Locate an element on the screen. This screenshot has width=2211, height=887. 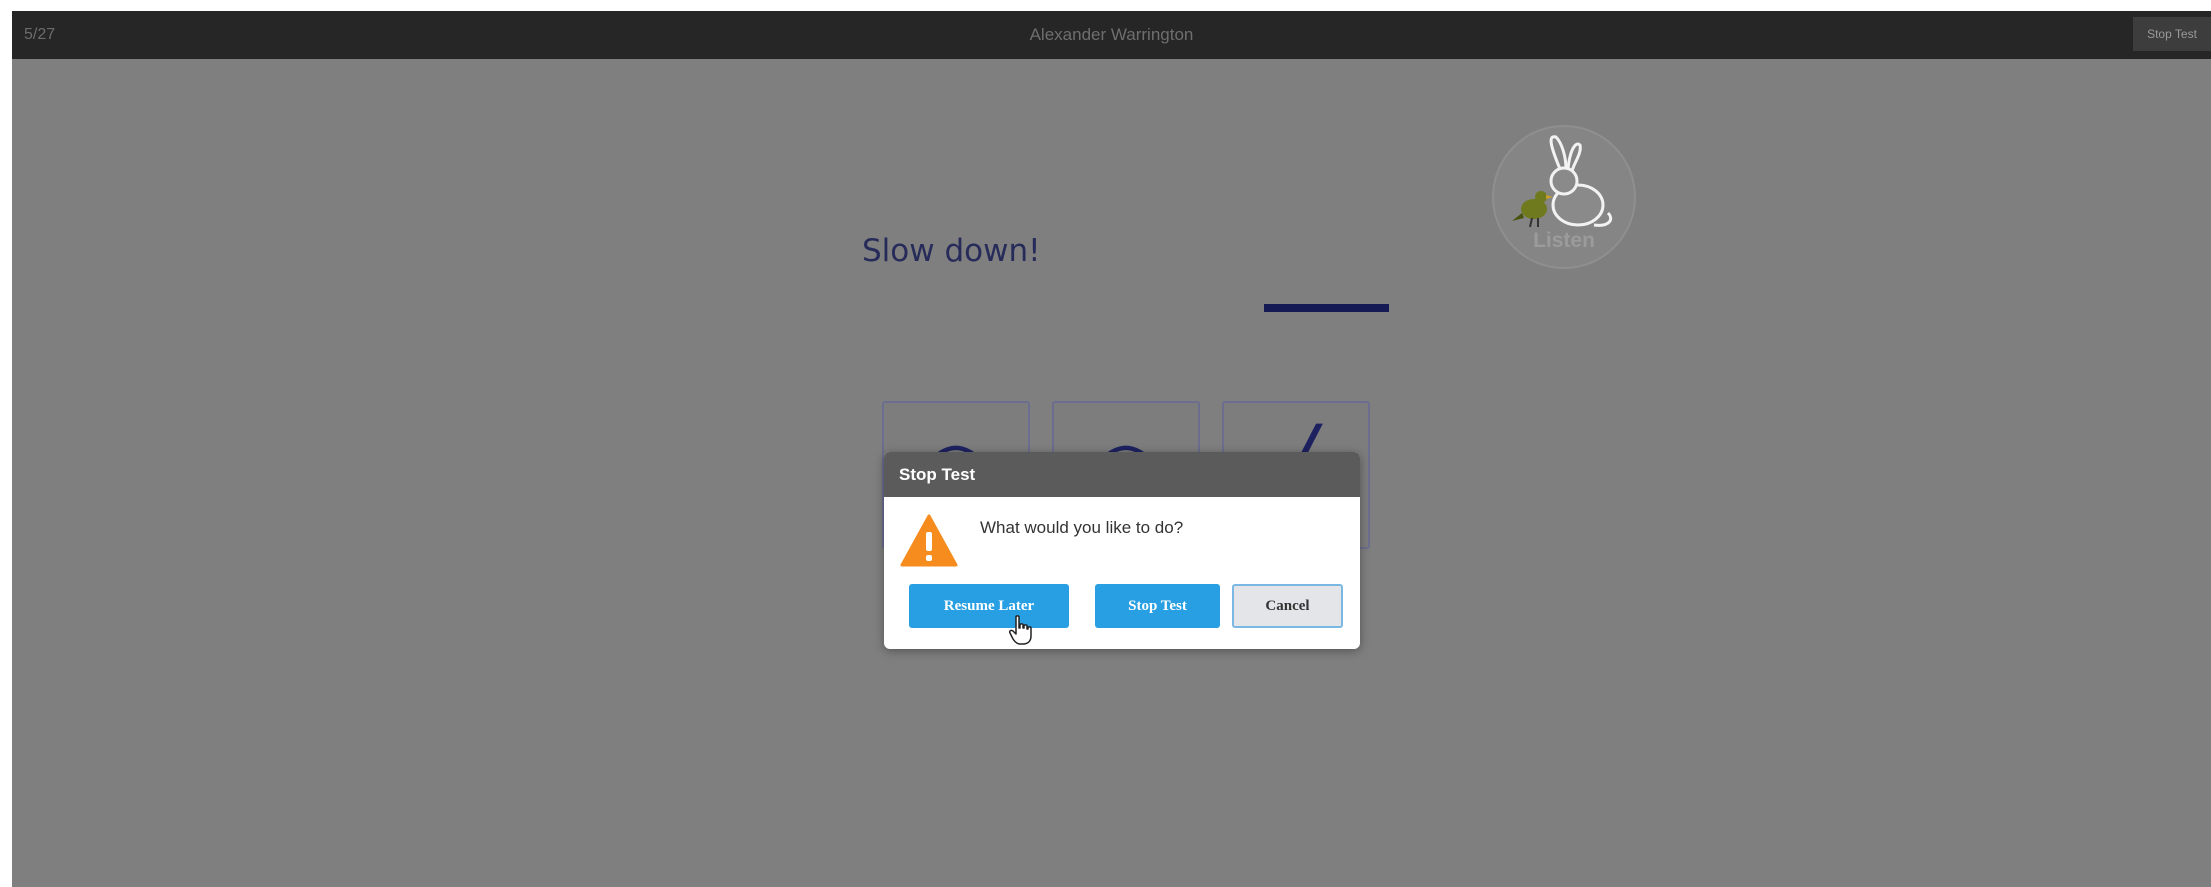
top-bar: 5/27 Alexander Warrington Stop Test is located at coordinates (1111, 35).